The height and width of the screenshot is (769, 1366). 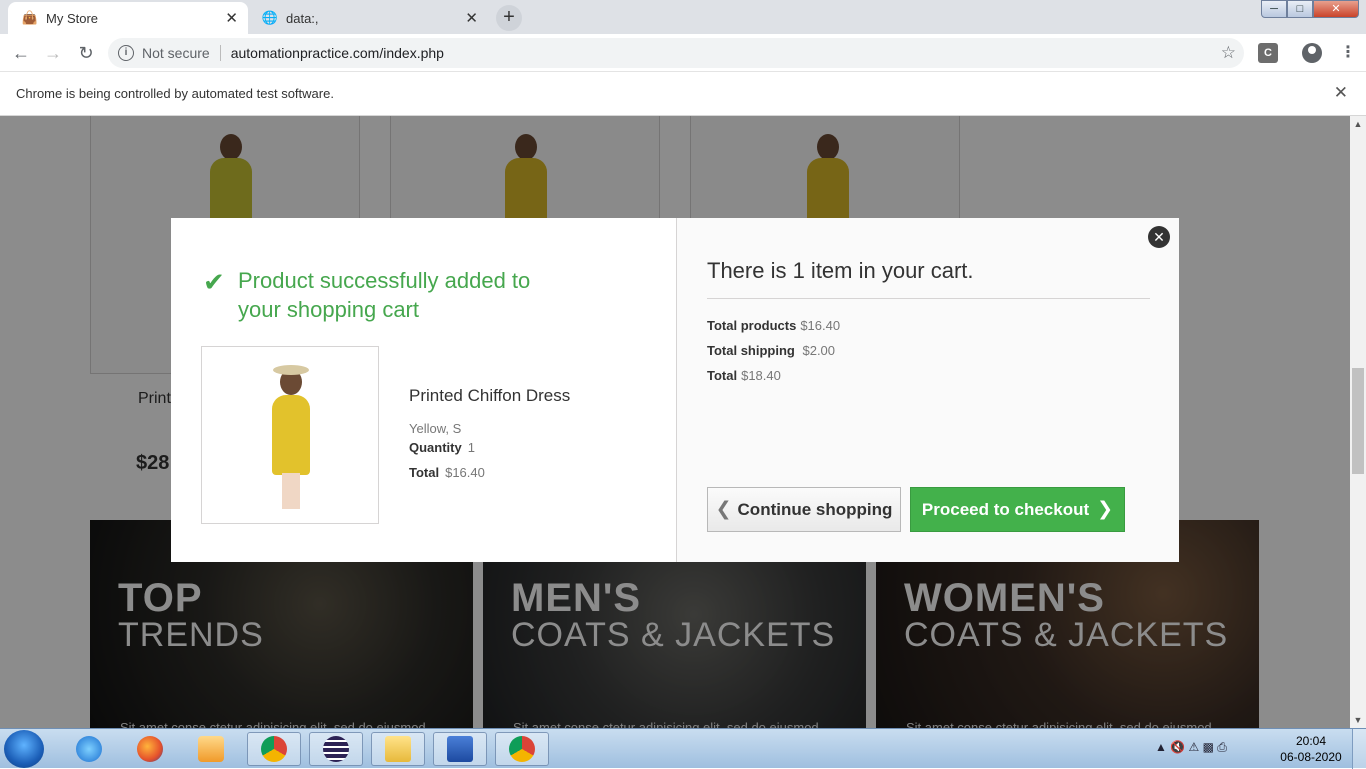 What do you see at coordinates (128, 18) in the screenshot?
I see `tab-my-store: 👜 My Store ✕` at bounding box center [128, 18].